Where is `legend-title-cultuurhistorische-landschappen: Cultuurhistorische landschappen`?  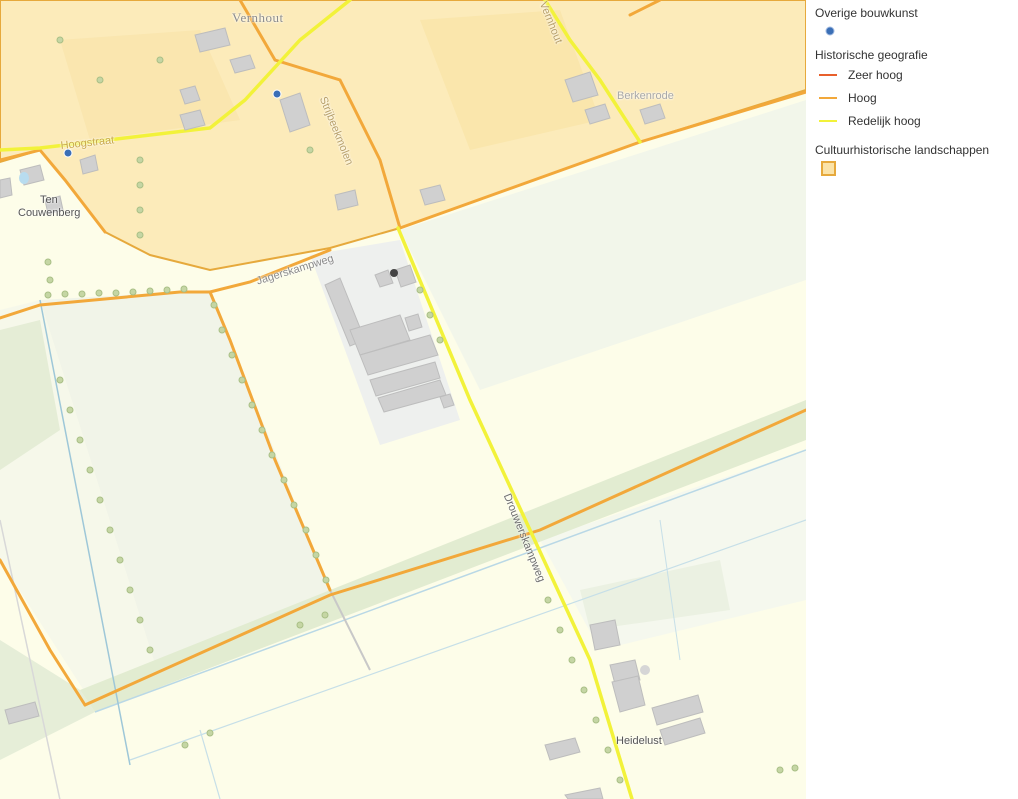
legend-title-cultuurhistorische-landschappen: Cultuurhistorische landschappen is located at coordinates (902, 150).